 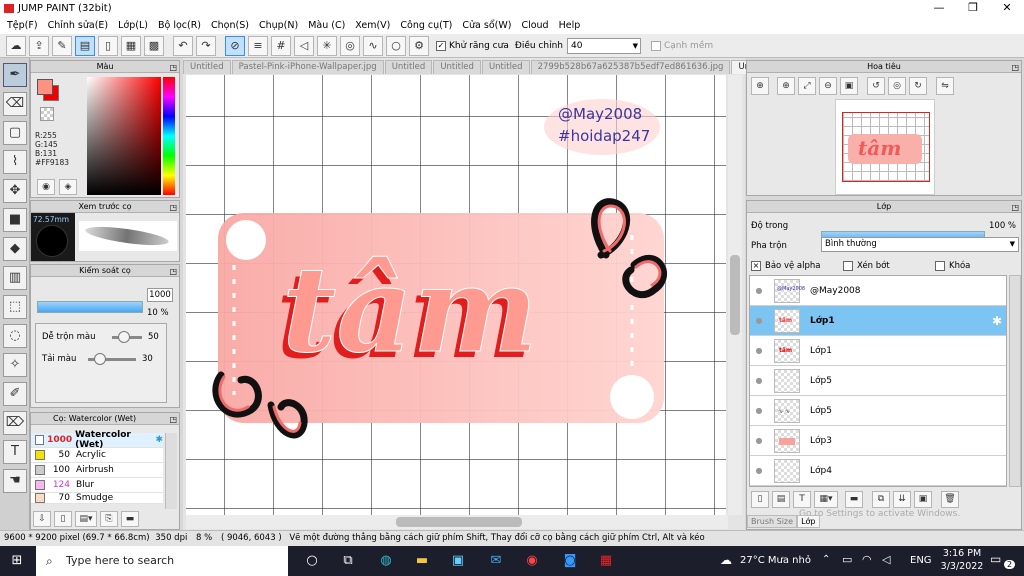 What do you see at coordinates (426, 25) in the screenshot?
I see `menu-tools: Công cụ(T)` at bounding box center [426, 25].